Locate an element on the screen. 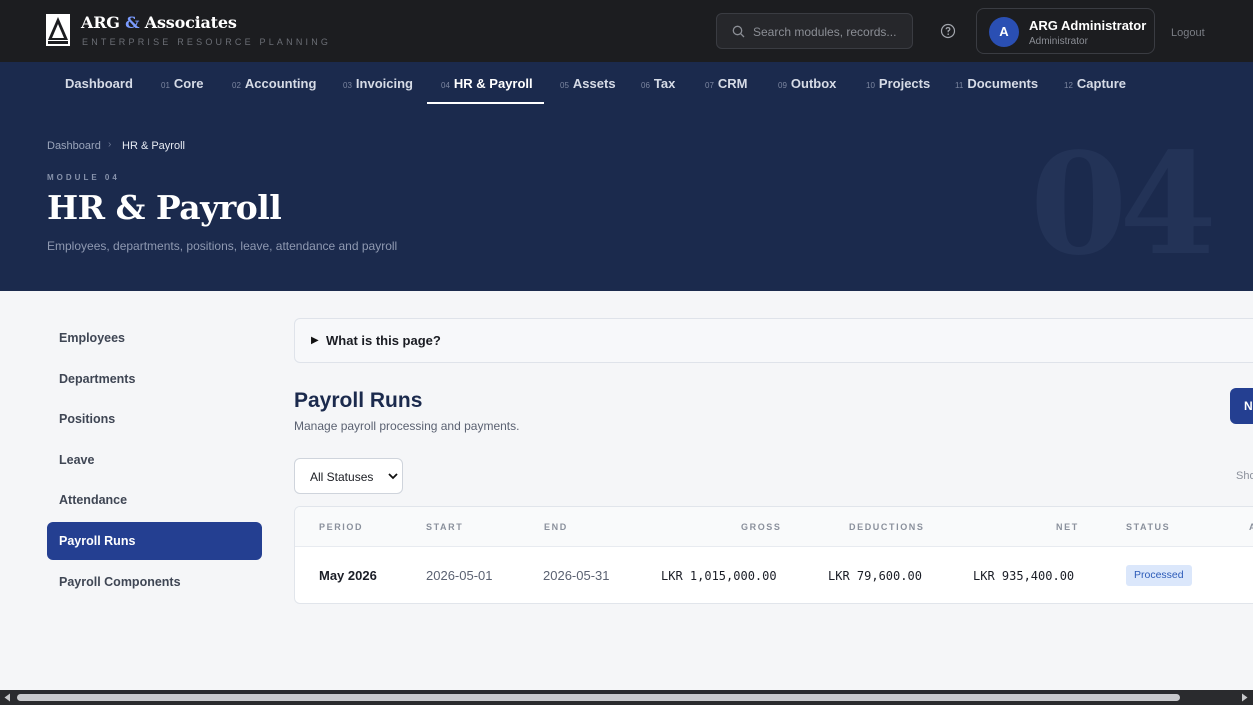 The image size is (1253, 705). cell-period: May 2026 is located at coordinates (348, 575).